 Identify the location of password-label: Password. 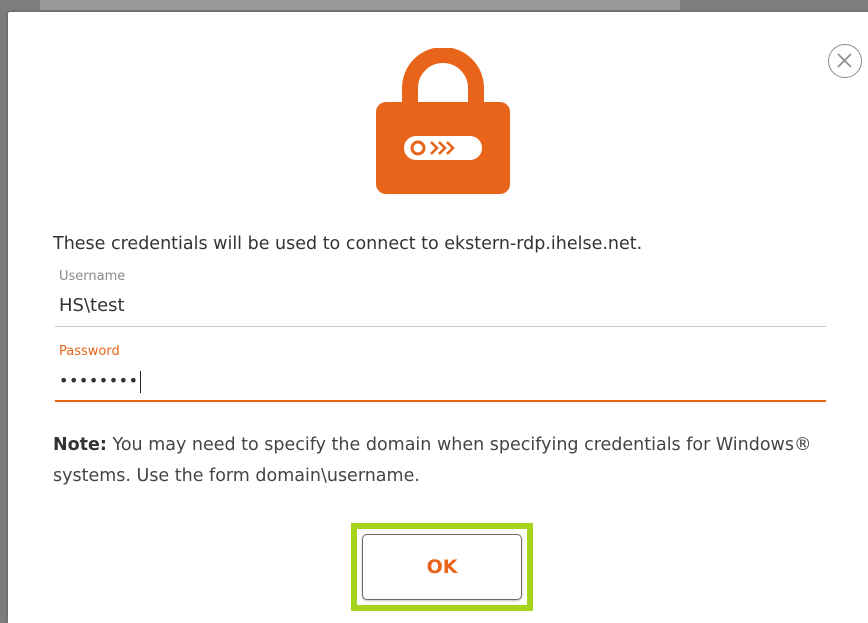
(89, 351).